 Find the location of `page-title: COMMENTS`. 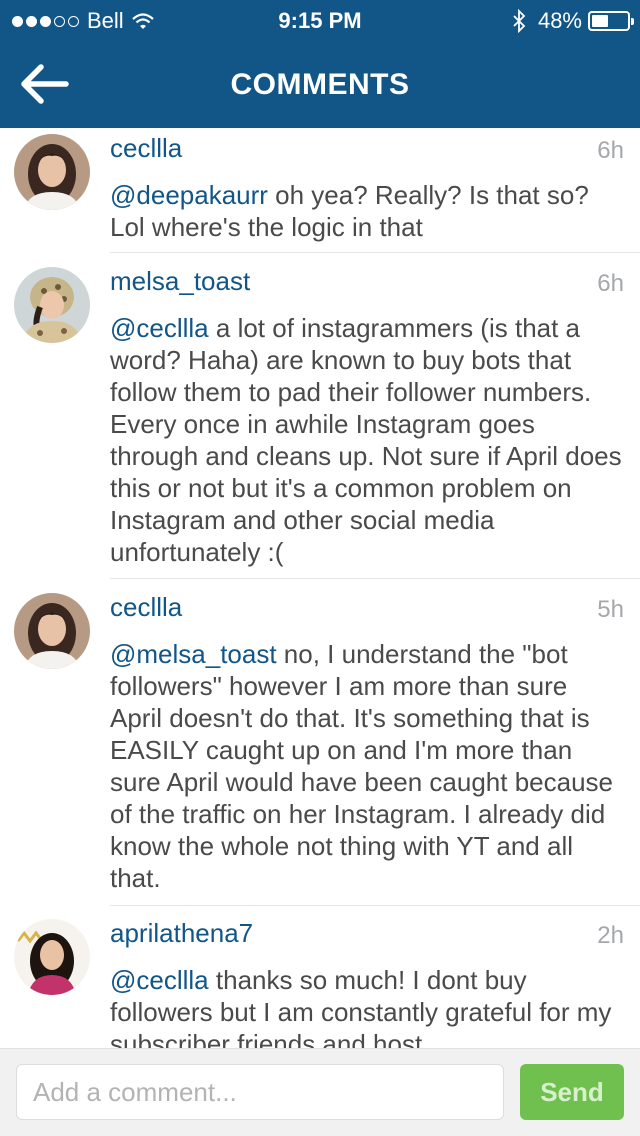

page-title: COMMENTS is located at coordinates (320, 84).